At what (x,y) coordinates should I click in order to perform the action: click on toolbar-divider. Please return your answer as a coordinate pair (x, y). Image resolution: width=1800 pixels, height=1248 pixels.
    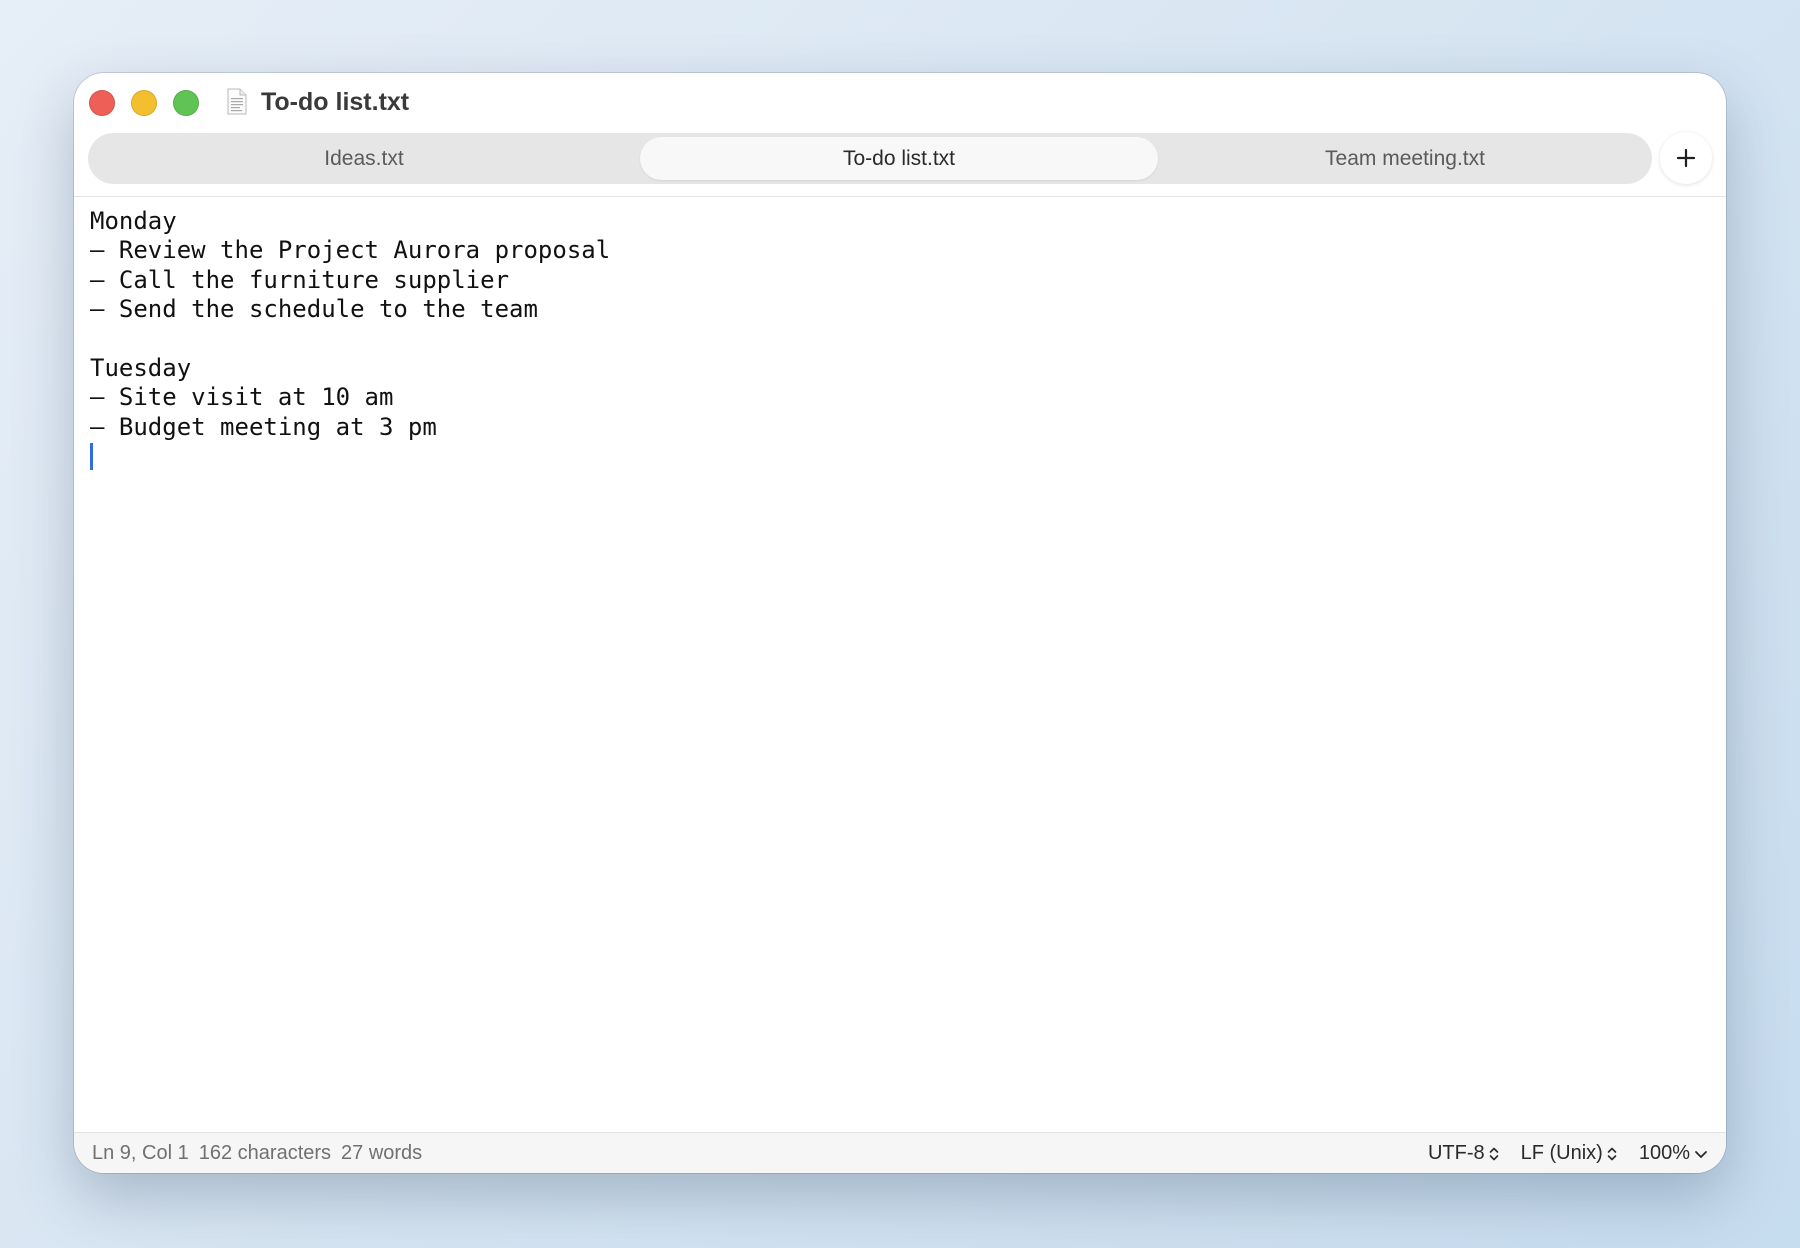
    Looking at the image, I should click on (900, 196).